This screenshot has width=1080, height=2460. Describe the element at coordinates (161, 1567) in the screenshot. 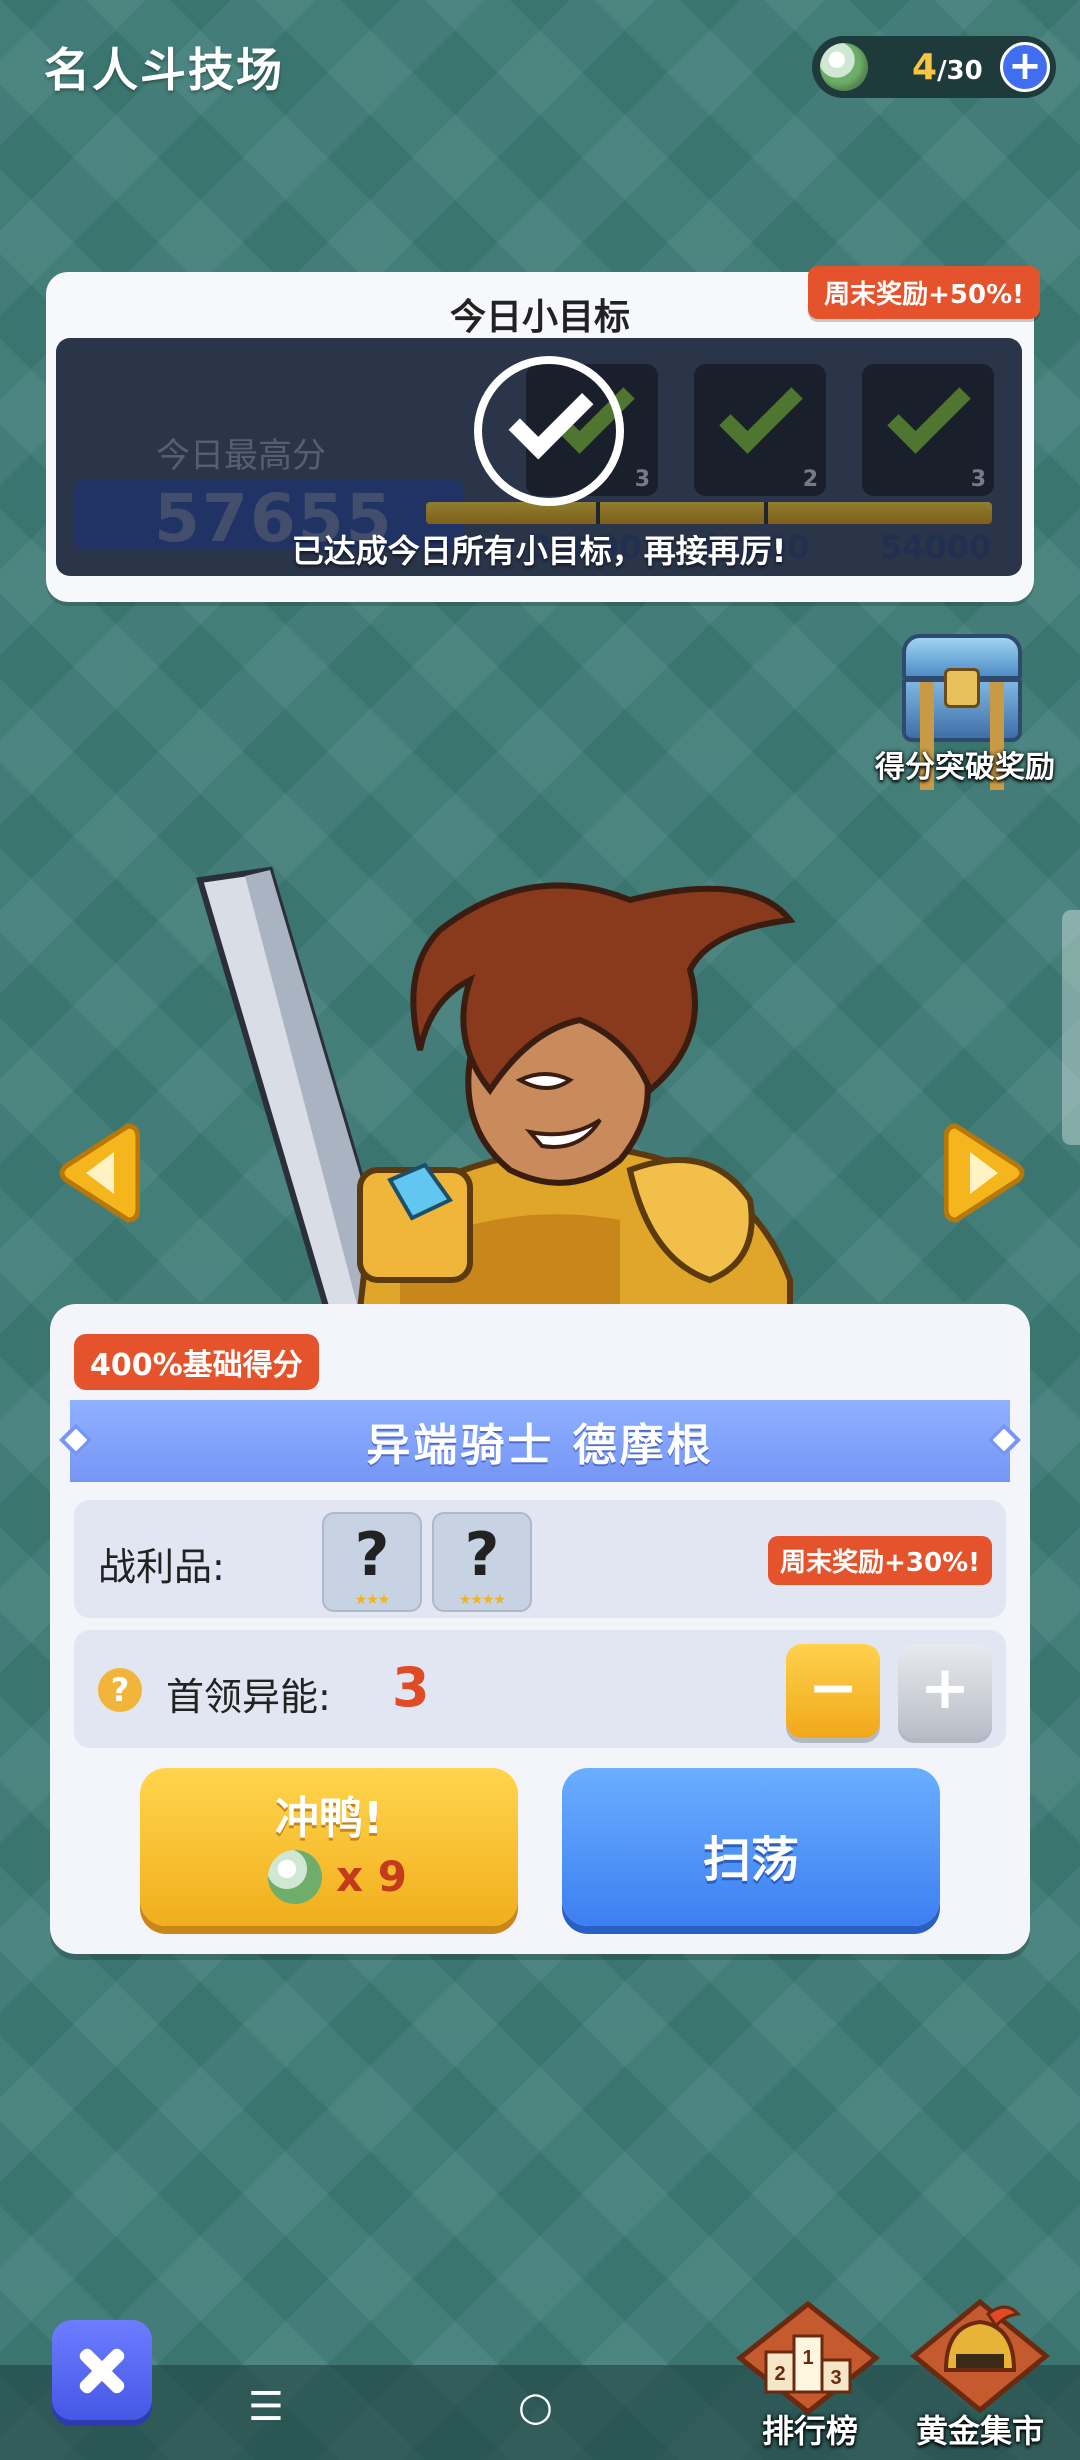

I see `loot-label: 战利品:` at that location.